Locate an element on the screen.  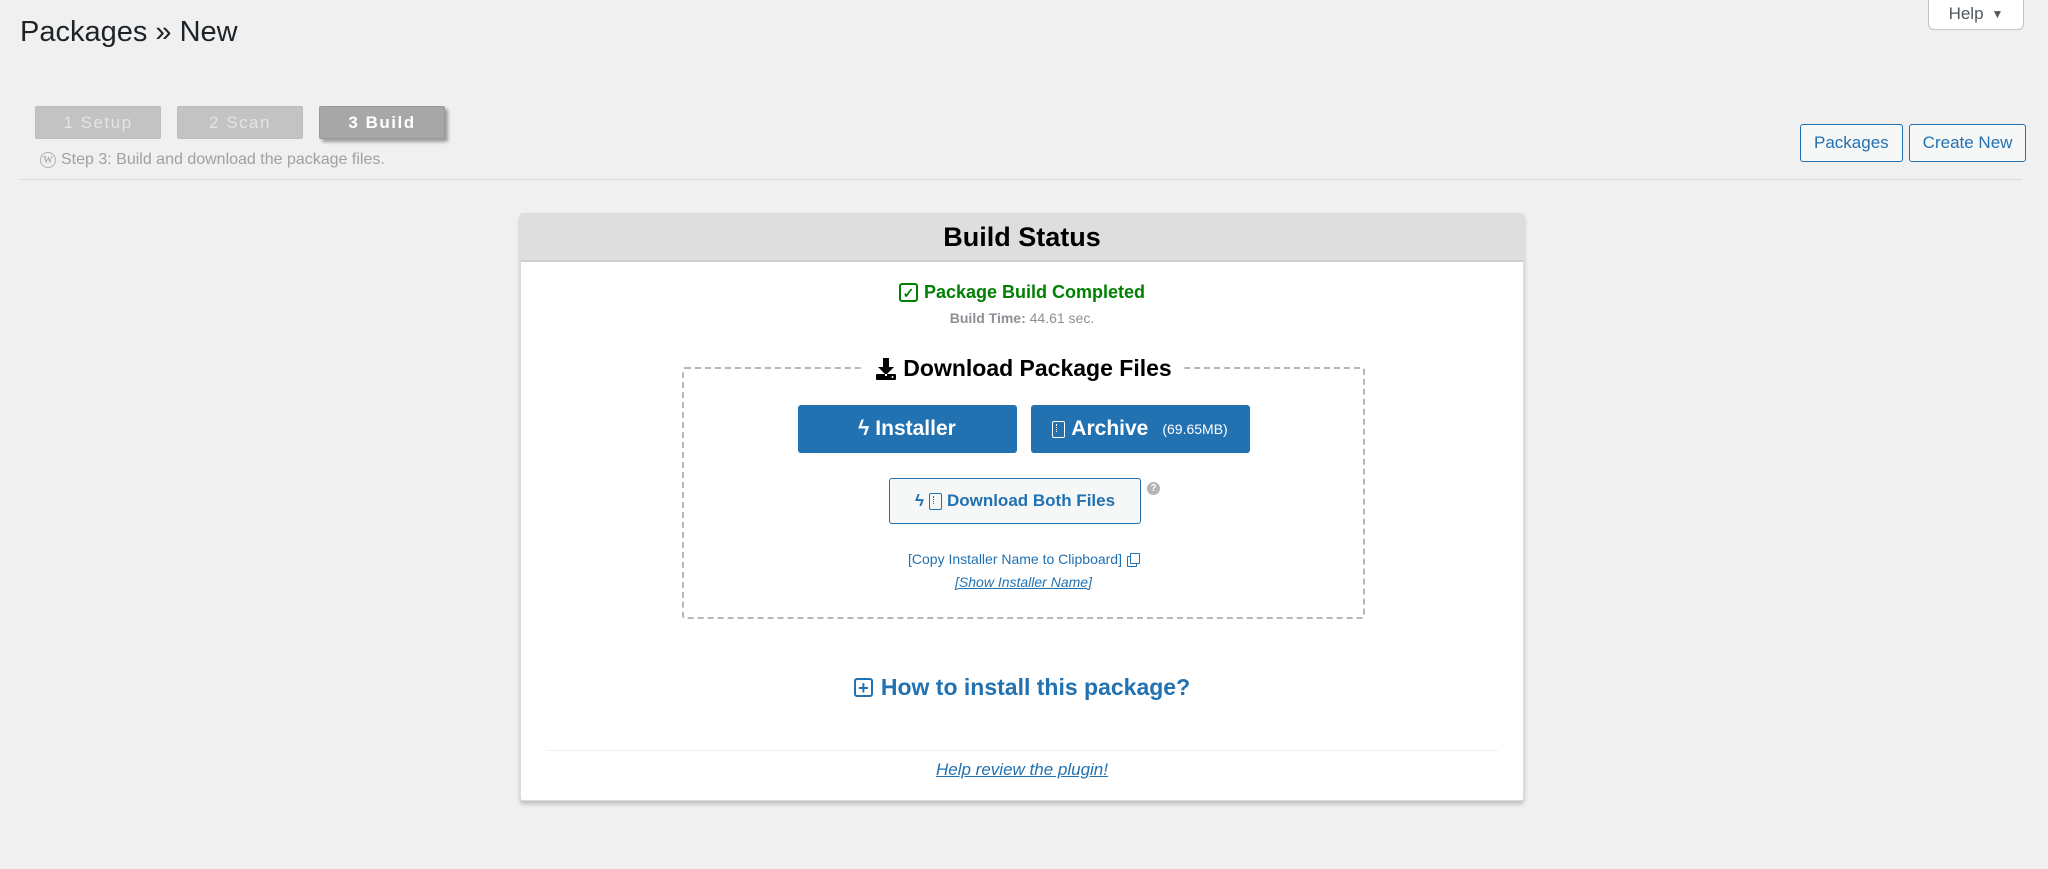
plus-square-icon: + is located at coordinates (863, 687).